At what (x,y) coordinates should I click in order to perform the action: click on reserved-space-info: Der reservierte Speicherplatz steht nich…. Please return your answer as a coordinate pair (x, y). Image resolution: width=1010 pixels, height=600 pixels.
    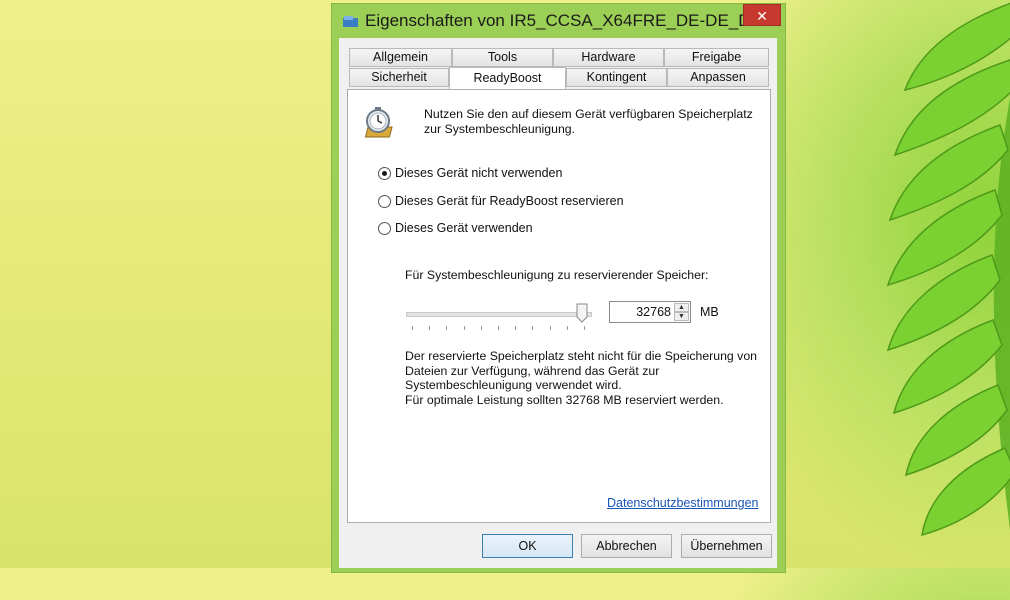
    Looking at the image, I should click on (581, 370).